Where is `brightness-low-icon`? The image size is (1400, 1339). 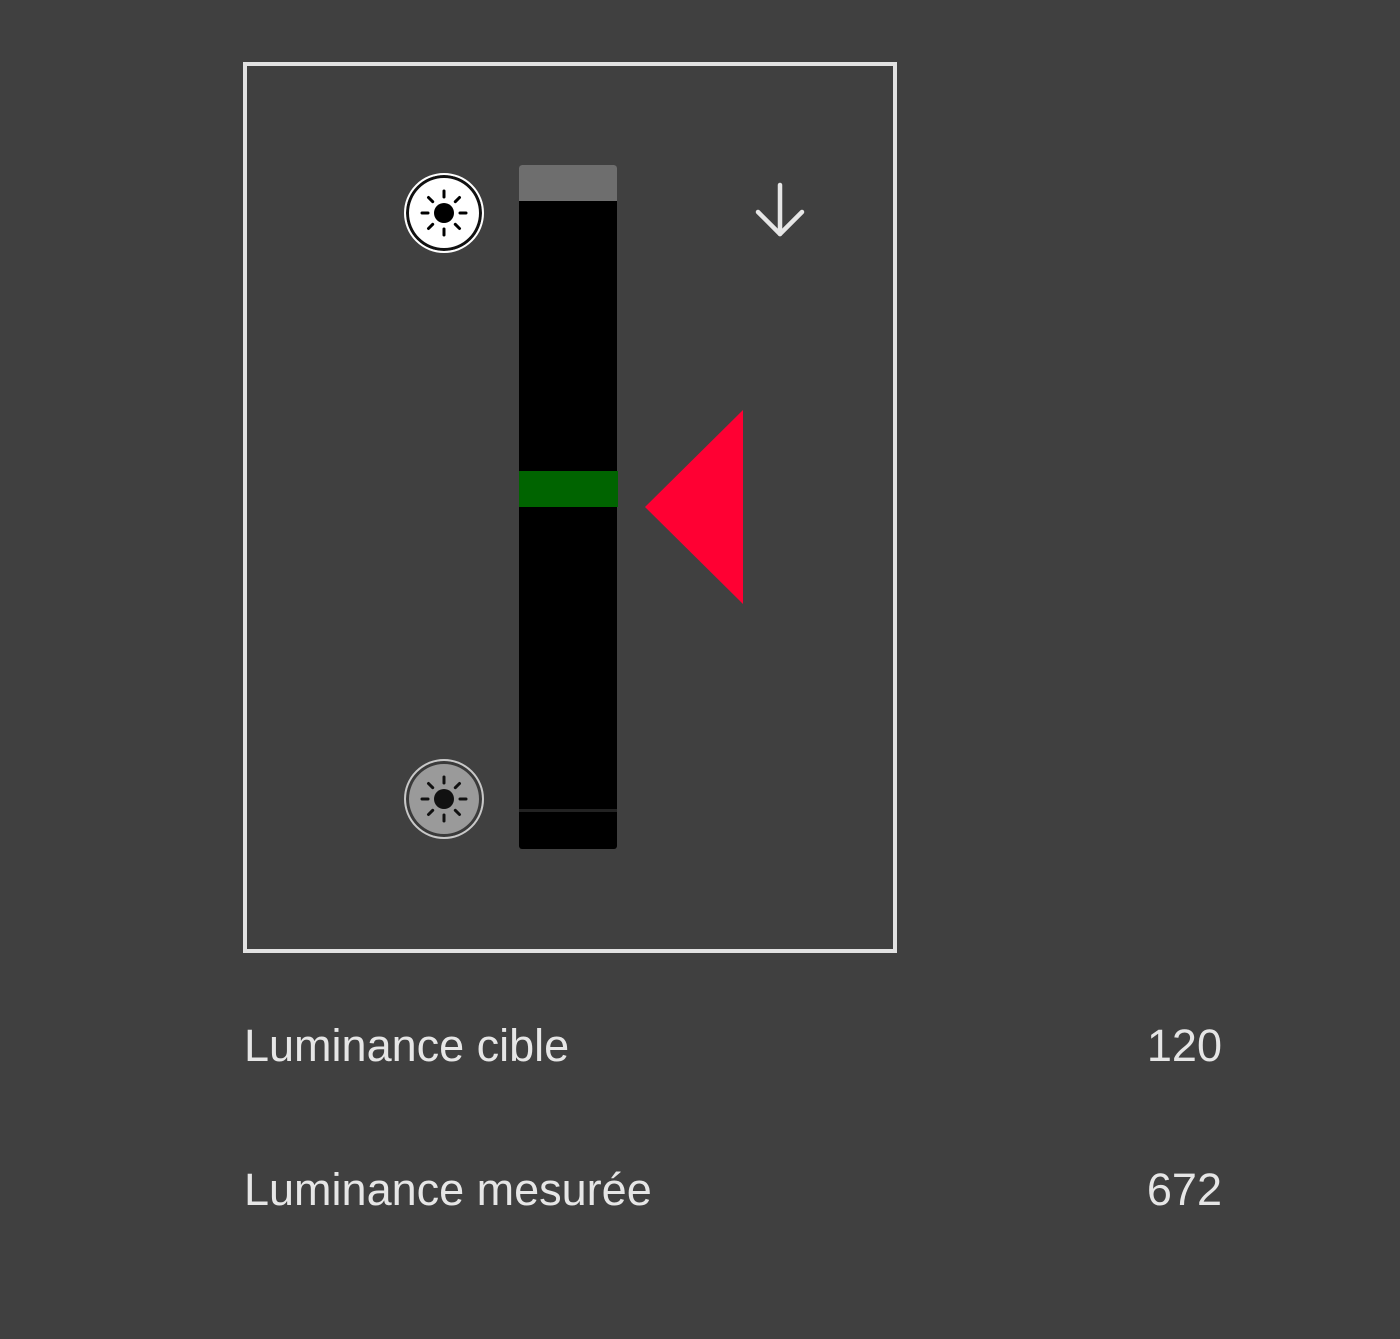 brightness-low-icon is located at coordinates (444, 799).